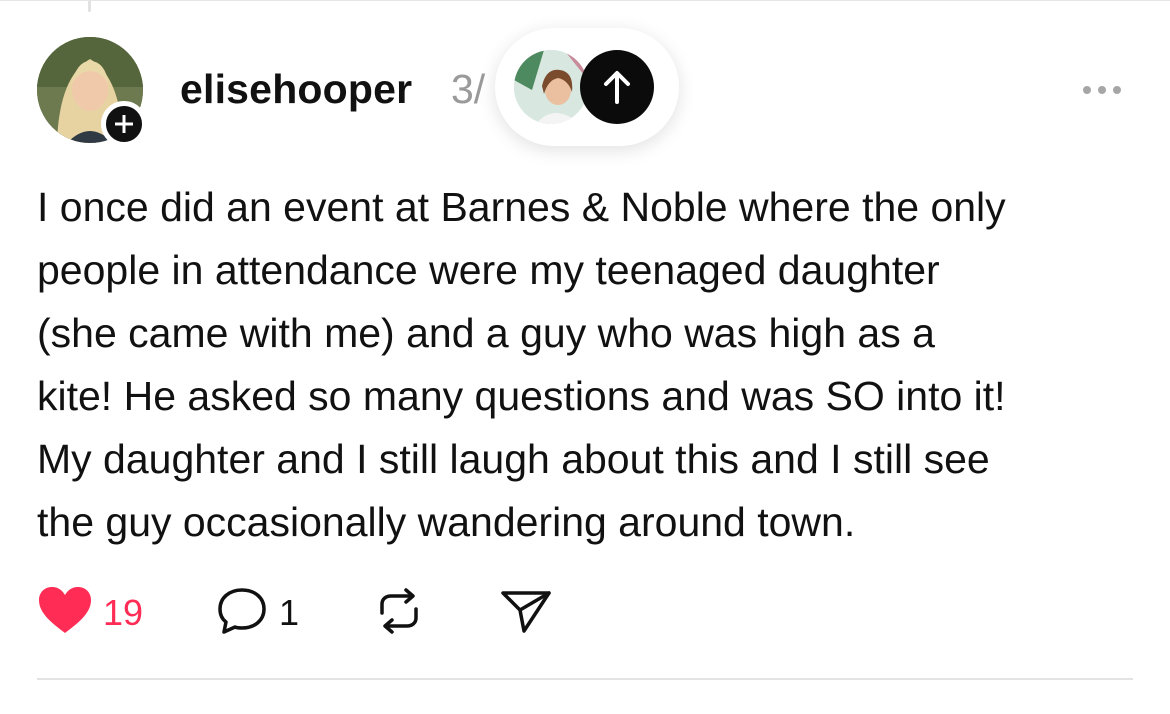  Describe the element at coordinates (92, 611) in the screenshot. I see `like-button: 19` at that location.